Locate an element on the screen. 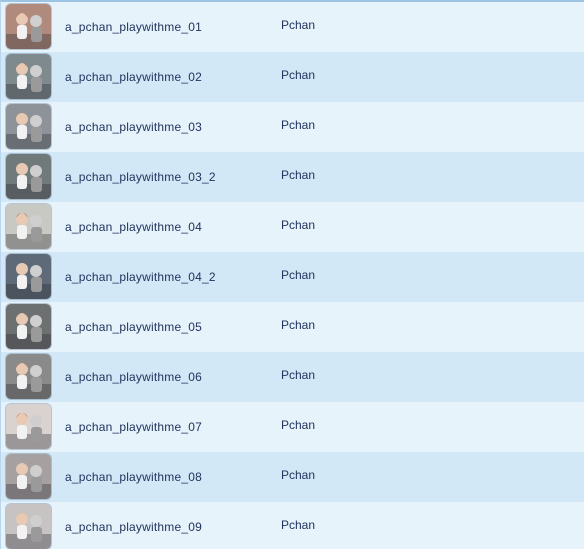  animation-name: a_pchan_playwithme_09 is located at coordinates (133, 527).